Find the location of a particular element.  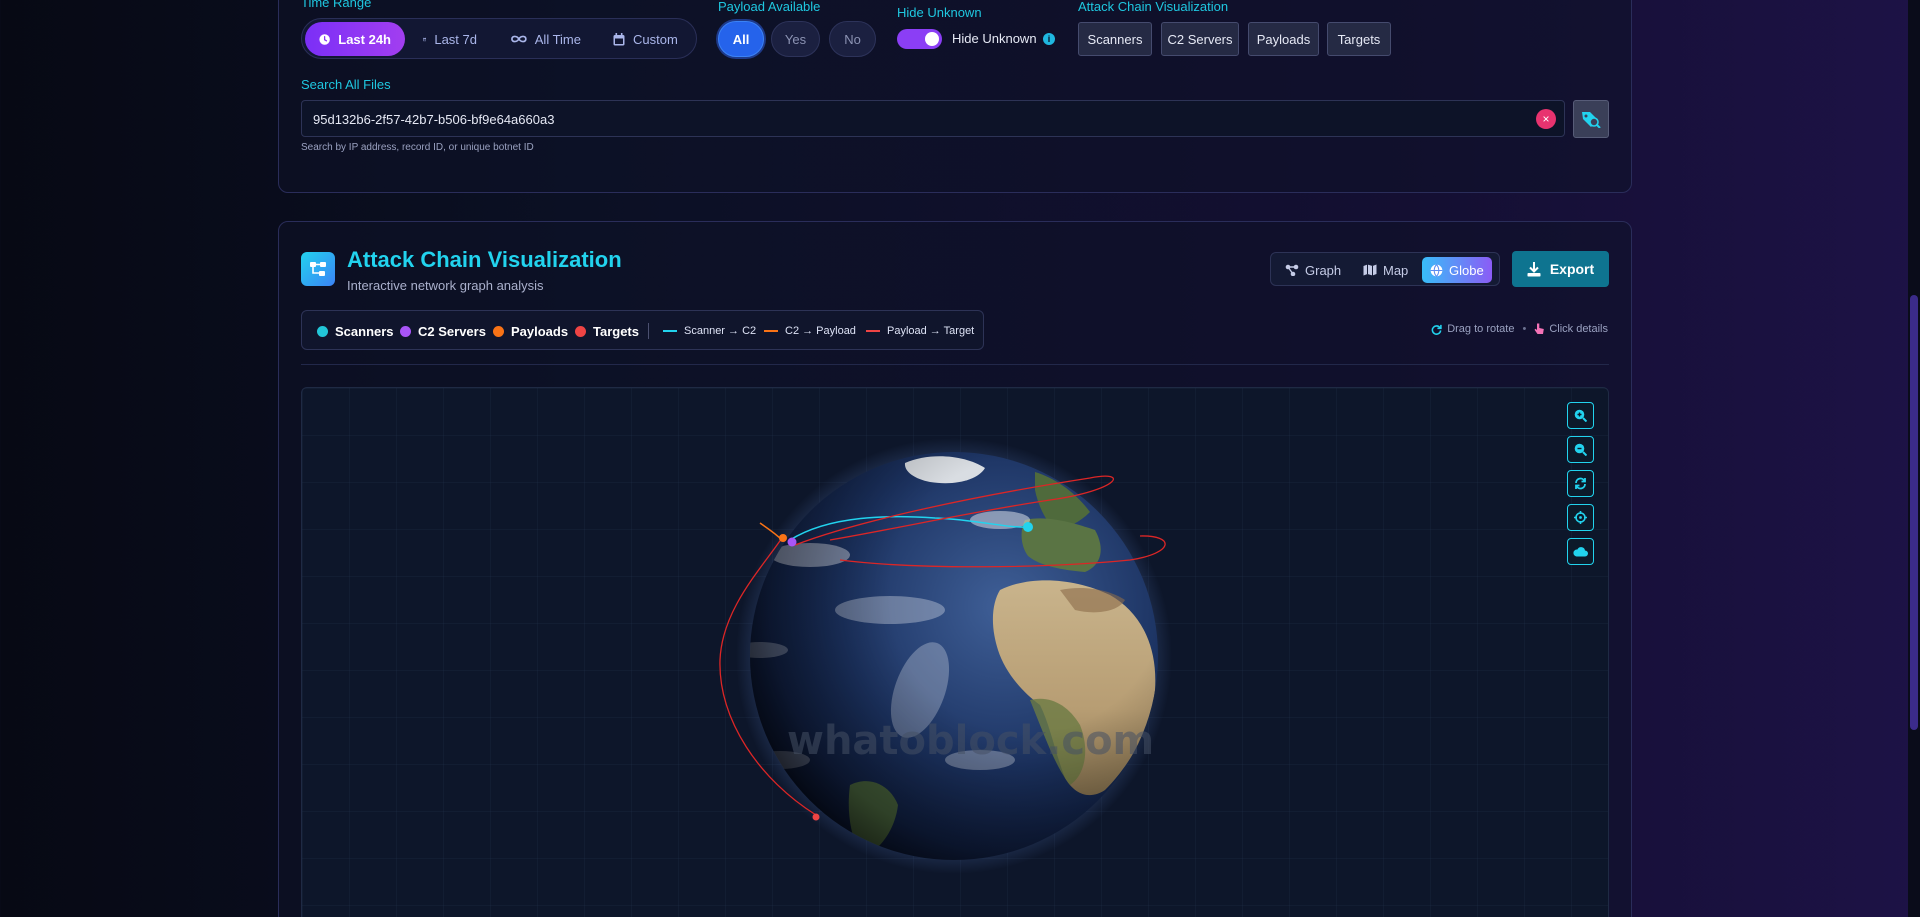

sync-icon is located at coordinates (1580, 483).